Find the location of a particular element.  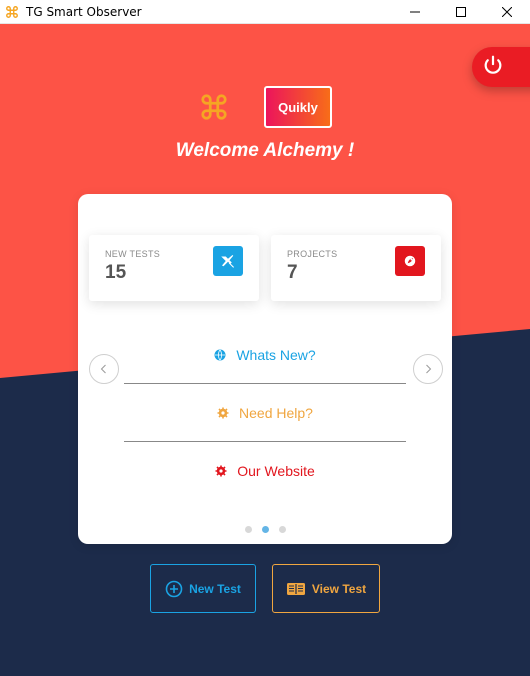

link-label: Whats New? is located at coordinates (276, 354).